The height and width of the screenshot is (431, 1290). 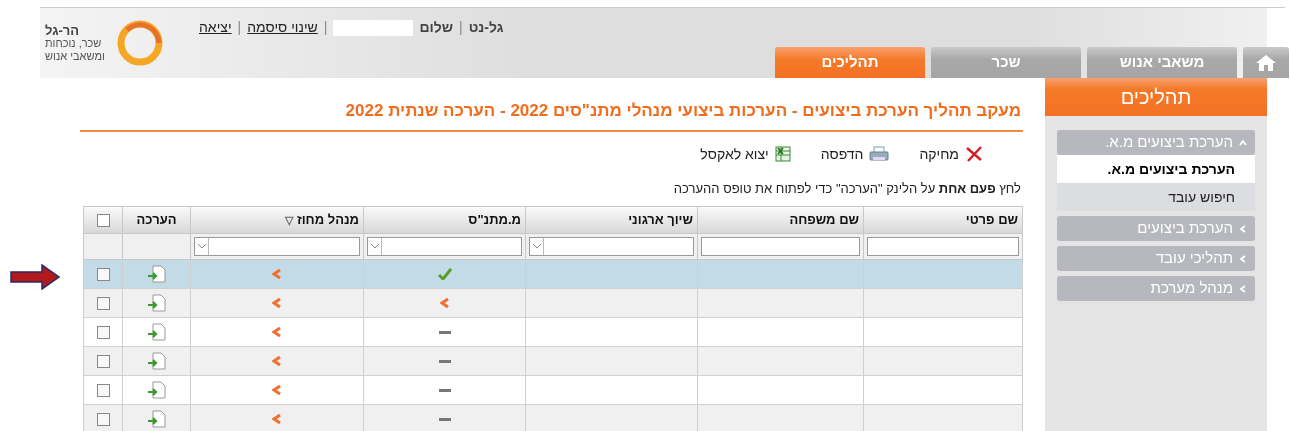 What do you see at coordinates (782, 154) in the screenshot?
I see `spreadsheet-icon` at bounding box center [782, 154].